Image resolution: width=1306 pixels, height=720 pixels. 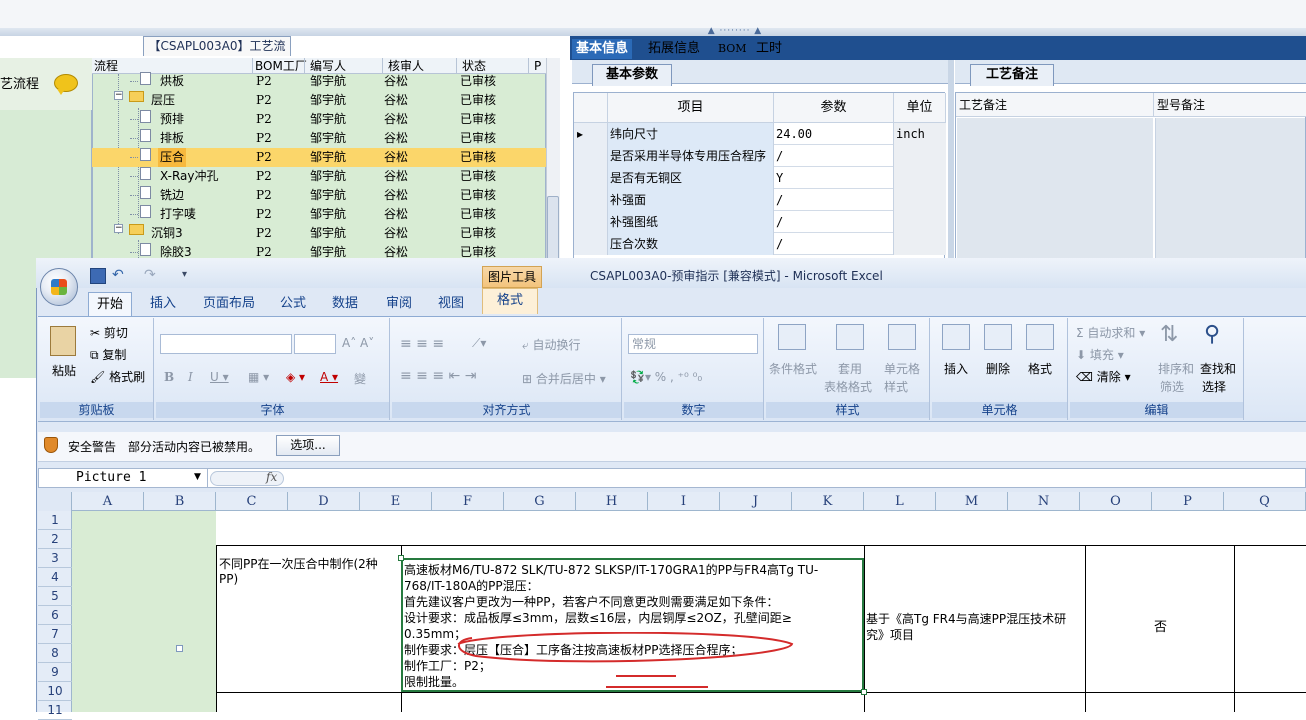 I want to click on underline-icon: U ▾, so click(x=219, y=377).